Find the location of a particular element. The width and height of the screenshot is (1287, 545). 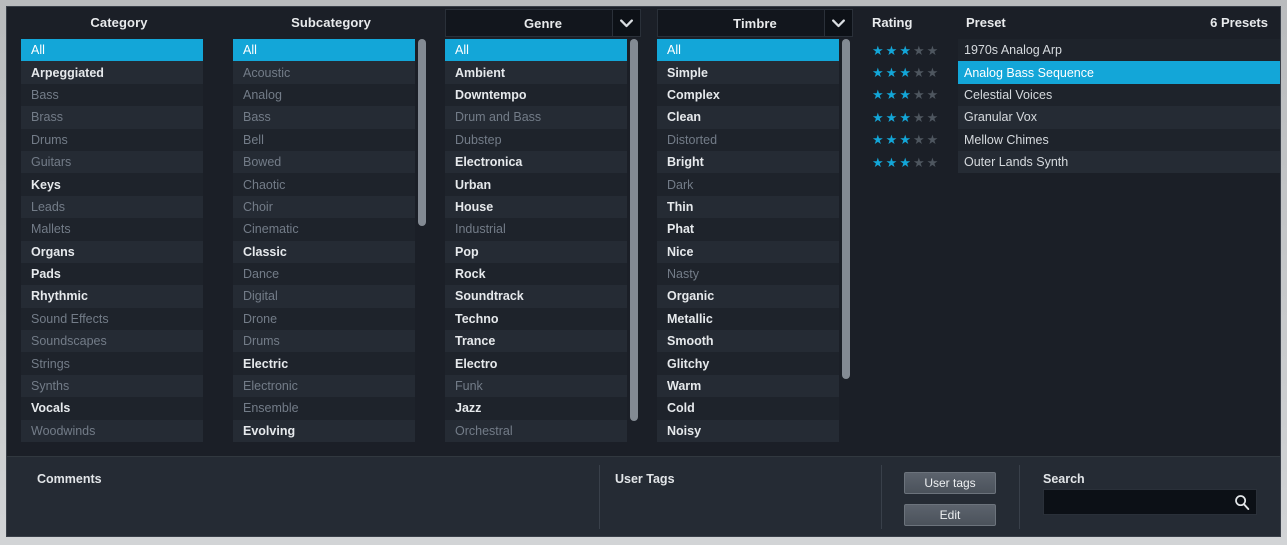

list-item: Keys is located at coordinates (112, 184).